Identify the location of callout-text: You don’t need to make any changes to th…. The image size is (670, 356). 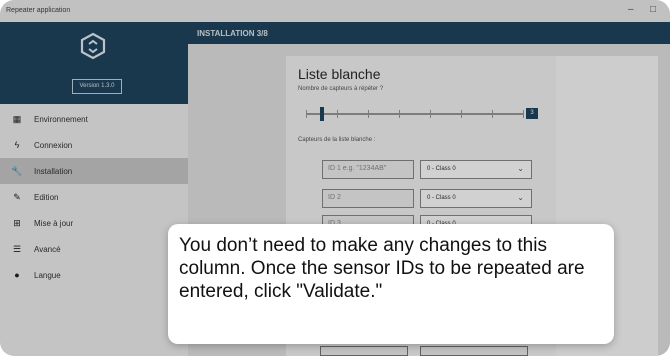
(382, 268).